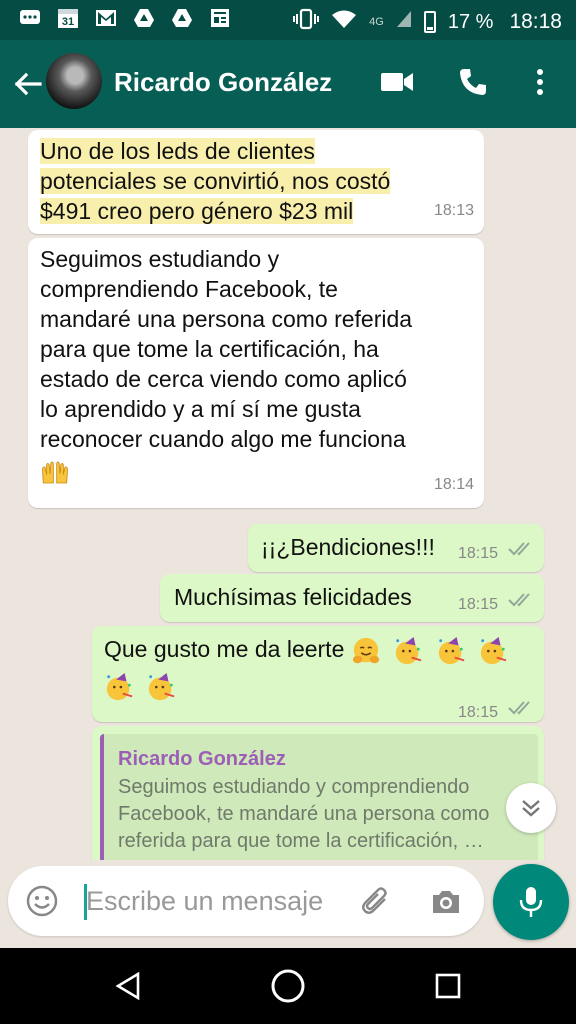 The image size is (576, 1024). I want to click on message-line: Que gusto me da leerte, so click(224, 649).